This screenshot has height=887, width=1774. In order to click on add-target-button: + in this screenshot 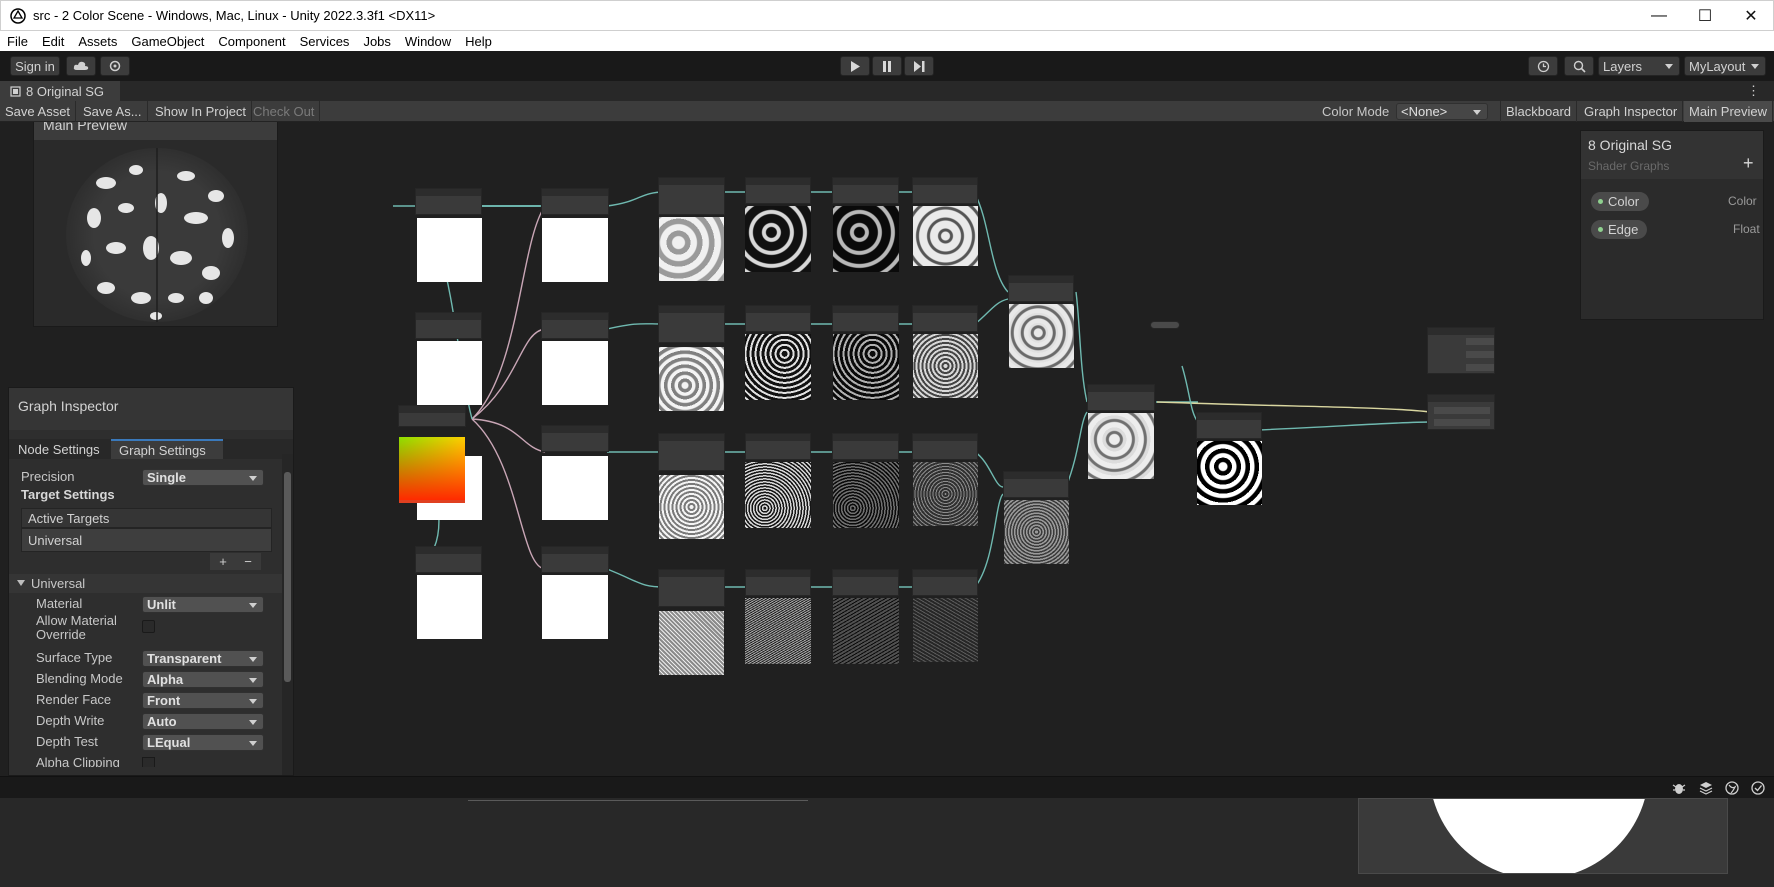, I will do `click(223, 561)`.